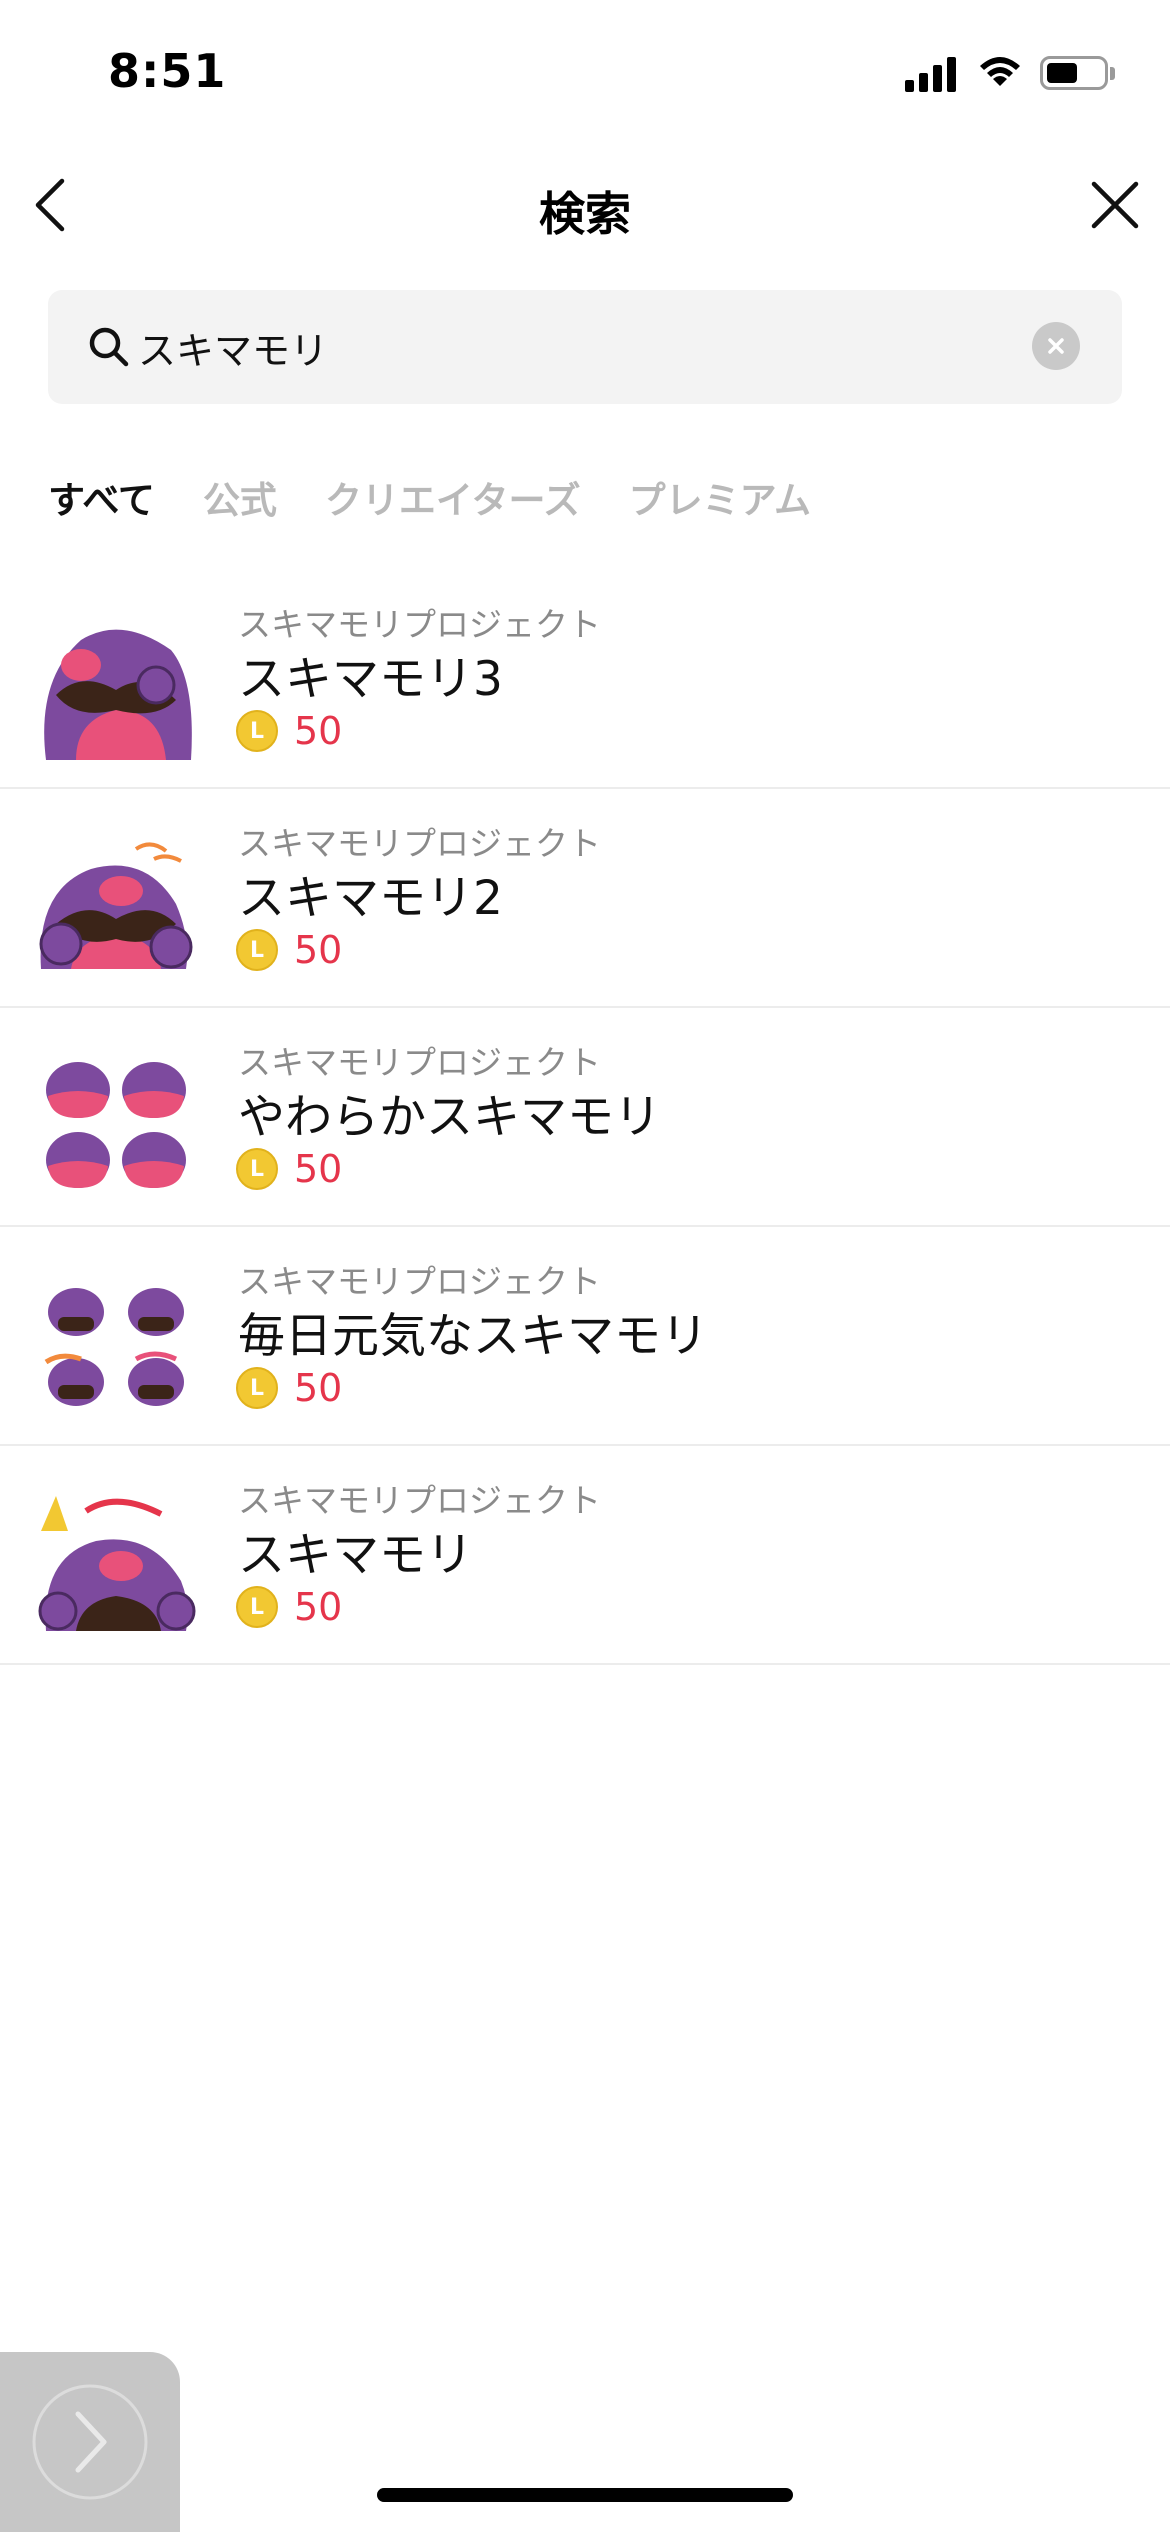 The width and height of the screenshot is (1170, 2532). I want to click on nav-header: 検索, so click(585, 205).